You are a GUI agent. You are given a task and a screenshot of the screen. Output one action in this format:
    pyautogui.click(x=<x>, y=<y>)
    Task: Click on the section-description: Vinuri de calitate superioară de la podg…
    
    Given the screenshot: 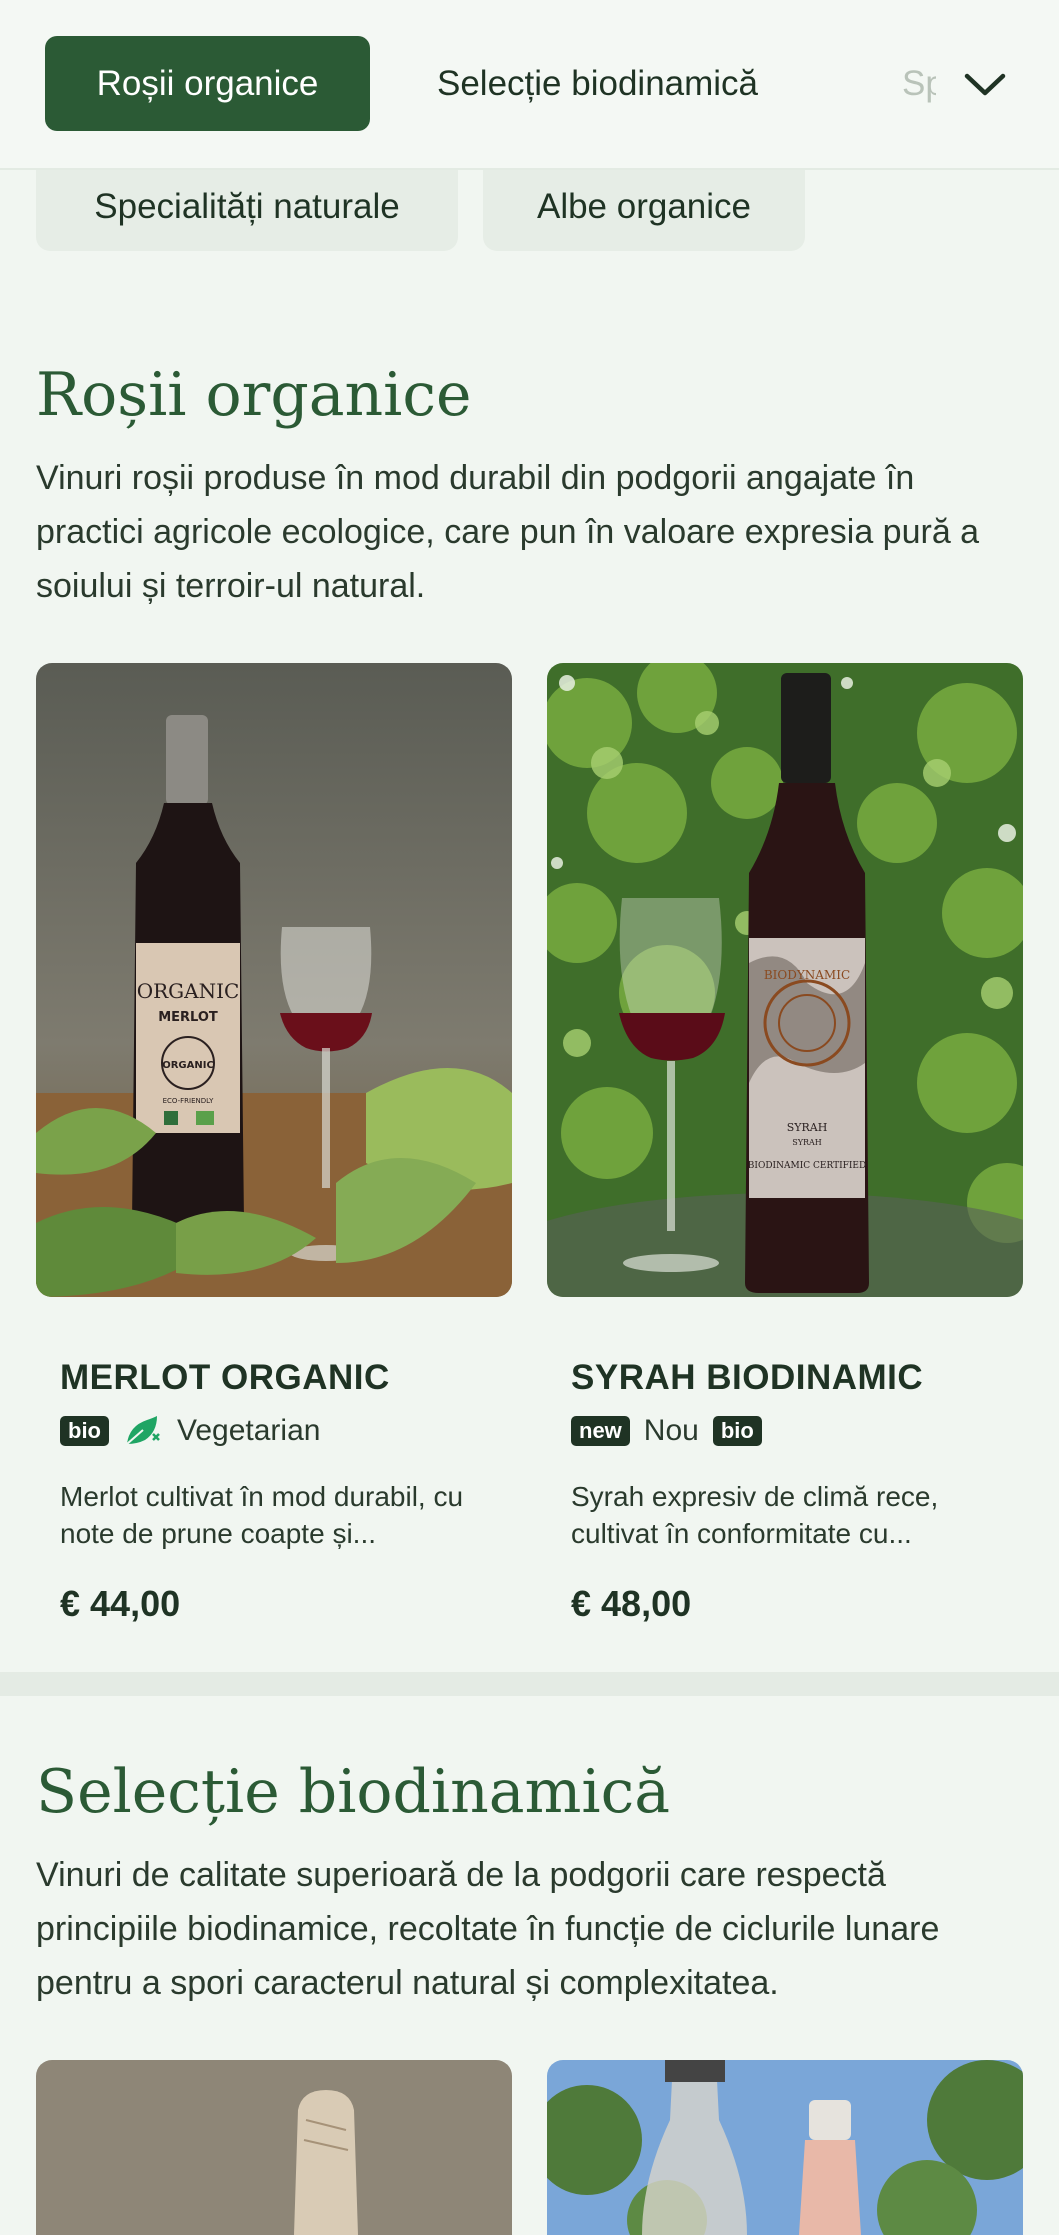 What is the action you would take?
    pyautogui.click(x=488, y=1929)
    